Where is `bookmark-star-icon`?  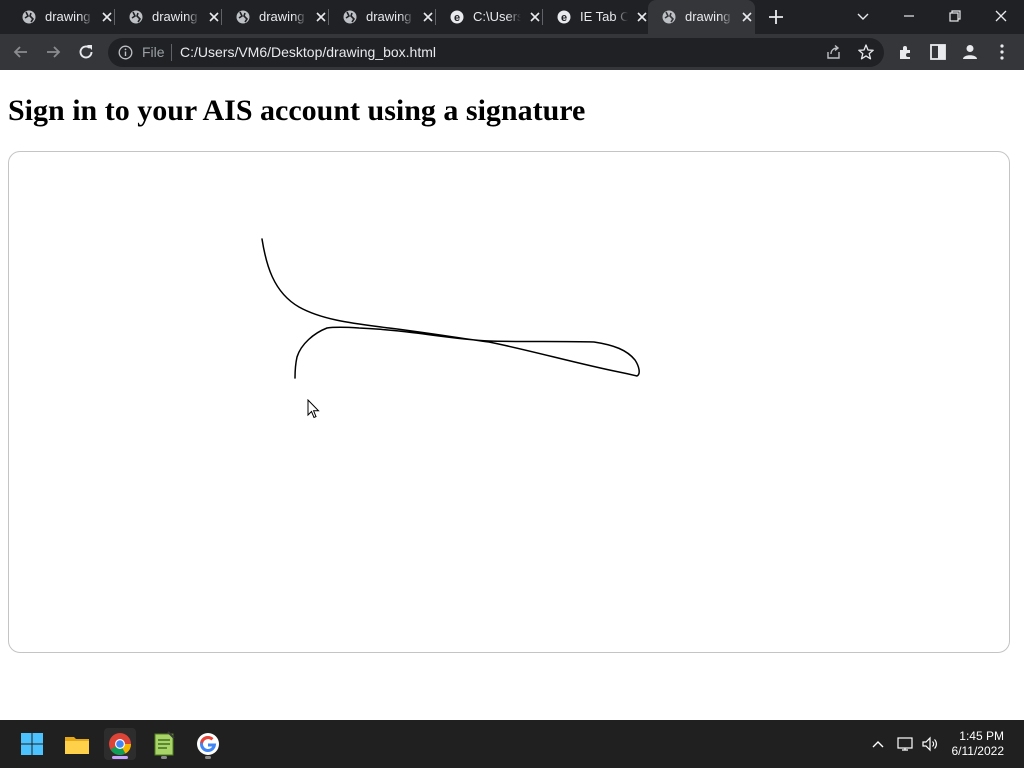
bookmark-star-icon is located at coordinates (866, 52).